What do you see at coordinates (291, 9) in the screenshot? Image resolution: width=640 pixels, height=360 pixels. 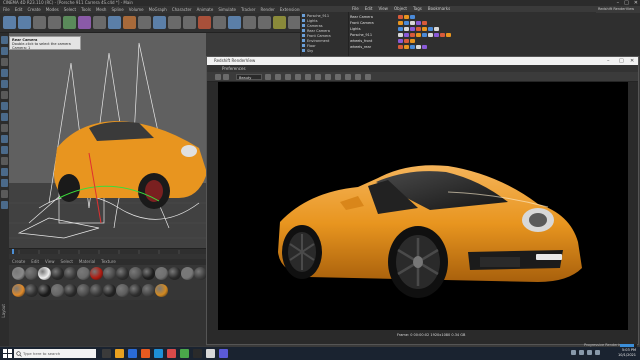 I see `menu-item-extensions: Extensions` at bounding box center [291, 9].